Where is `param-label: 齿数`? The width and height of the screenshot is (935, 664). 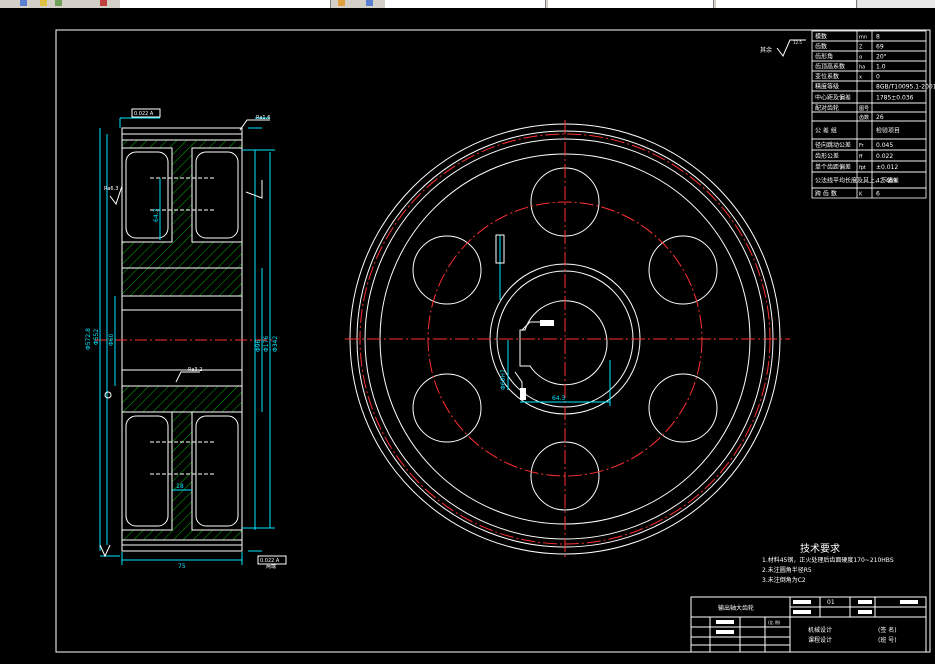 param-label: 齿数 is located at coordinates (821, 47).